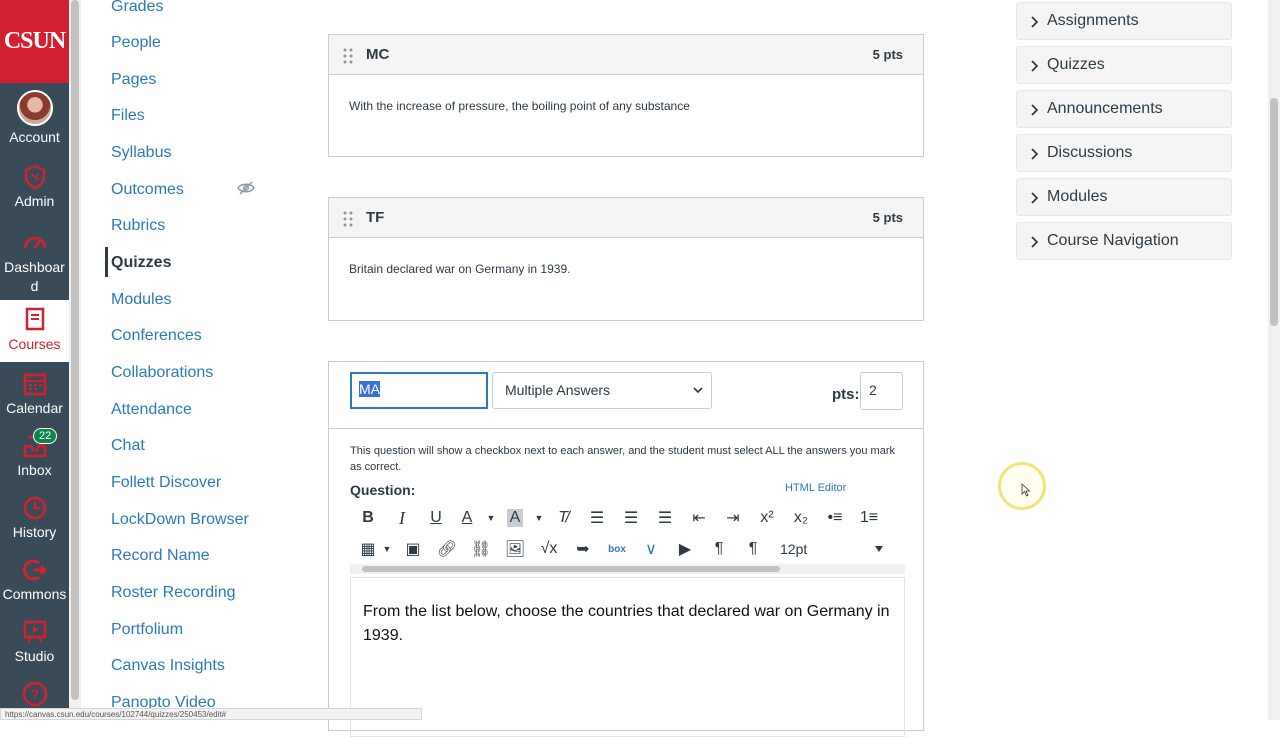 This screenshot has width=1280, height=737. Describe the element at coordinates (685, 549) in the screenshot. I see `video-icon: ▶︎` at that location.